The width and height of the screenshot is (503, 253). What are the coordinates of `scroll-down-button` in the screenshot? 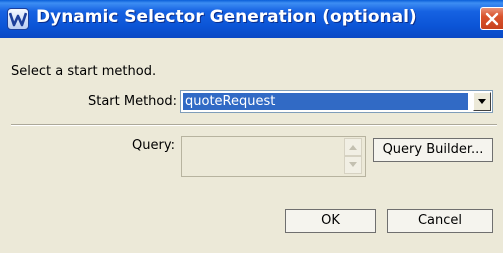 It's located at (353, 165).